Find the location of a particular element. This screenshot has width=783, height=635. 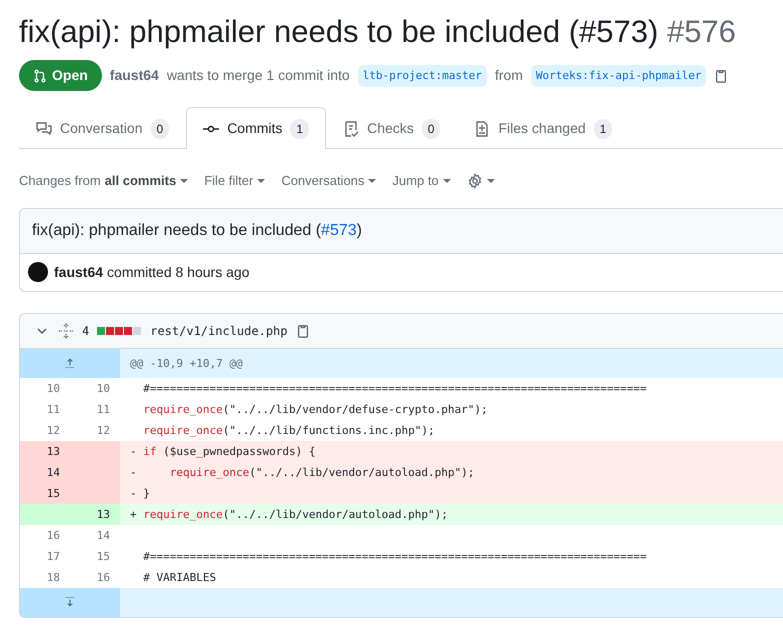

settings-dropdown is located at coordinates (480, 181).